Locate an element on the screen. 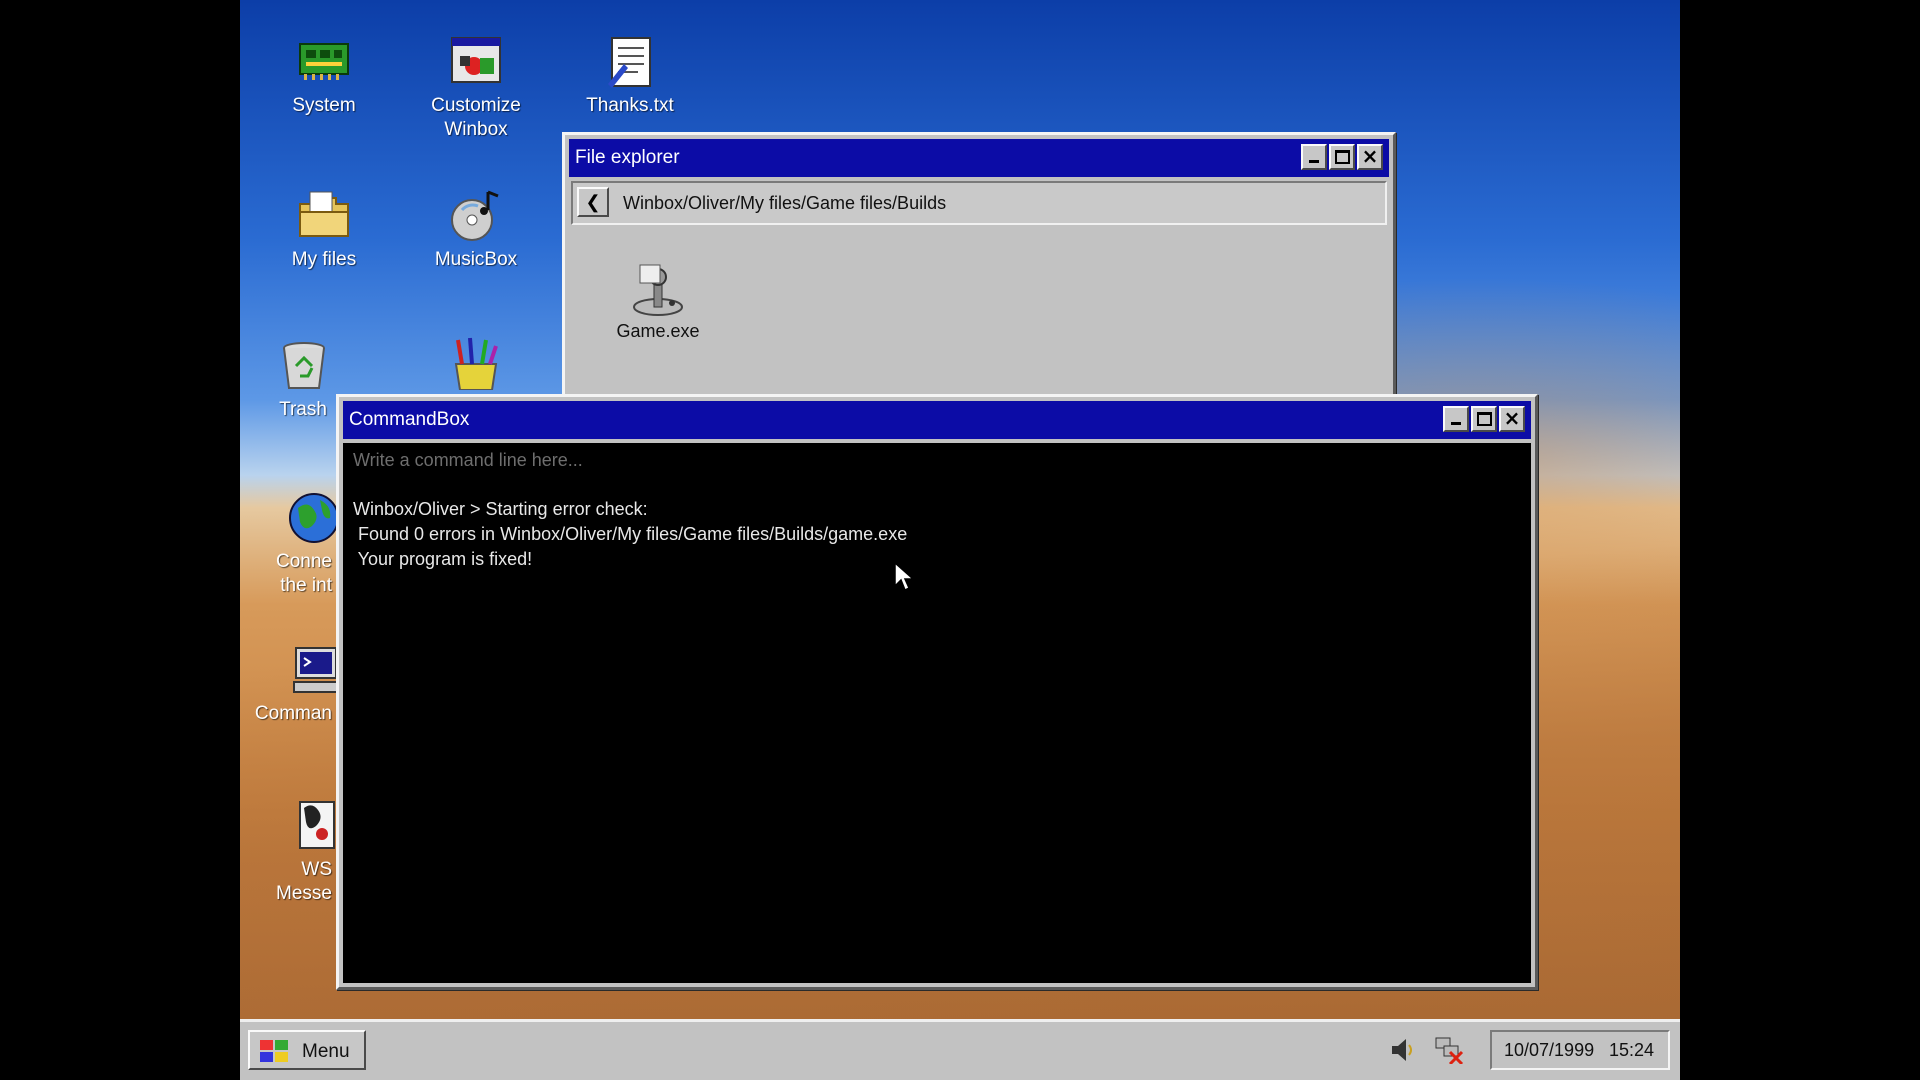  desktop-icon-label: Thanks.txt is located at coordinates (630, 105).